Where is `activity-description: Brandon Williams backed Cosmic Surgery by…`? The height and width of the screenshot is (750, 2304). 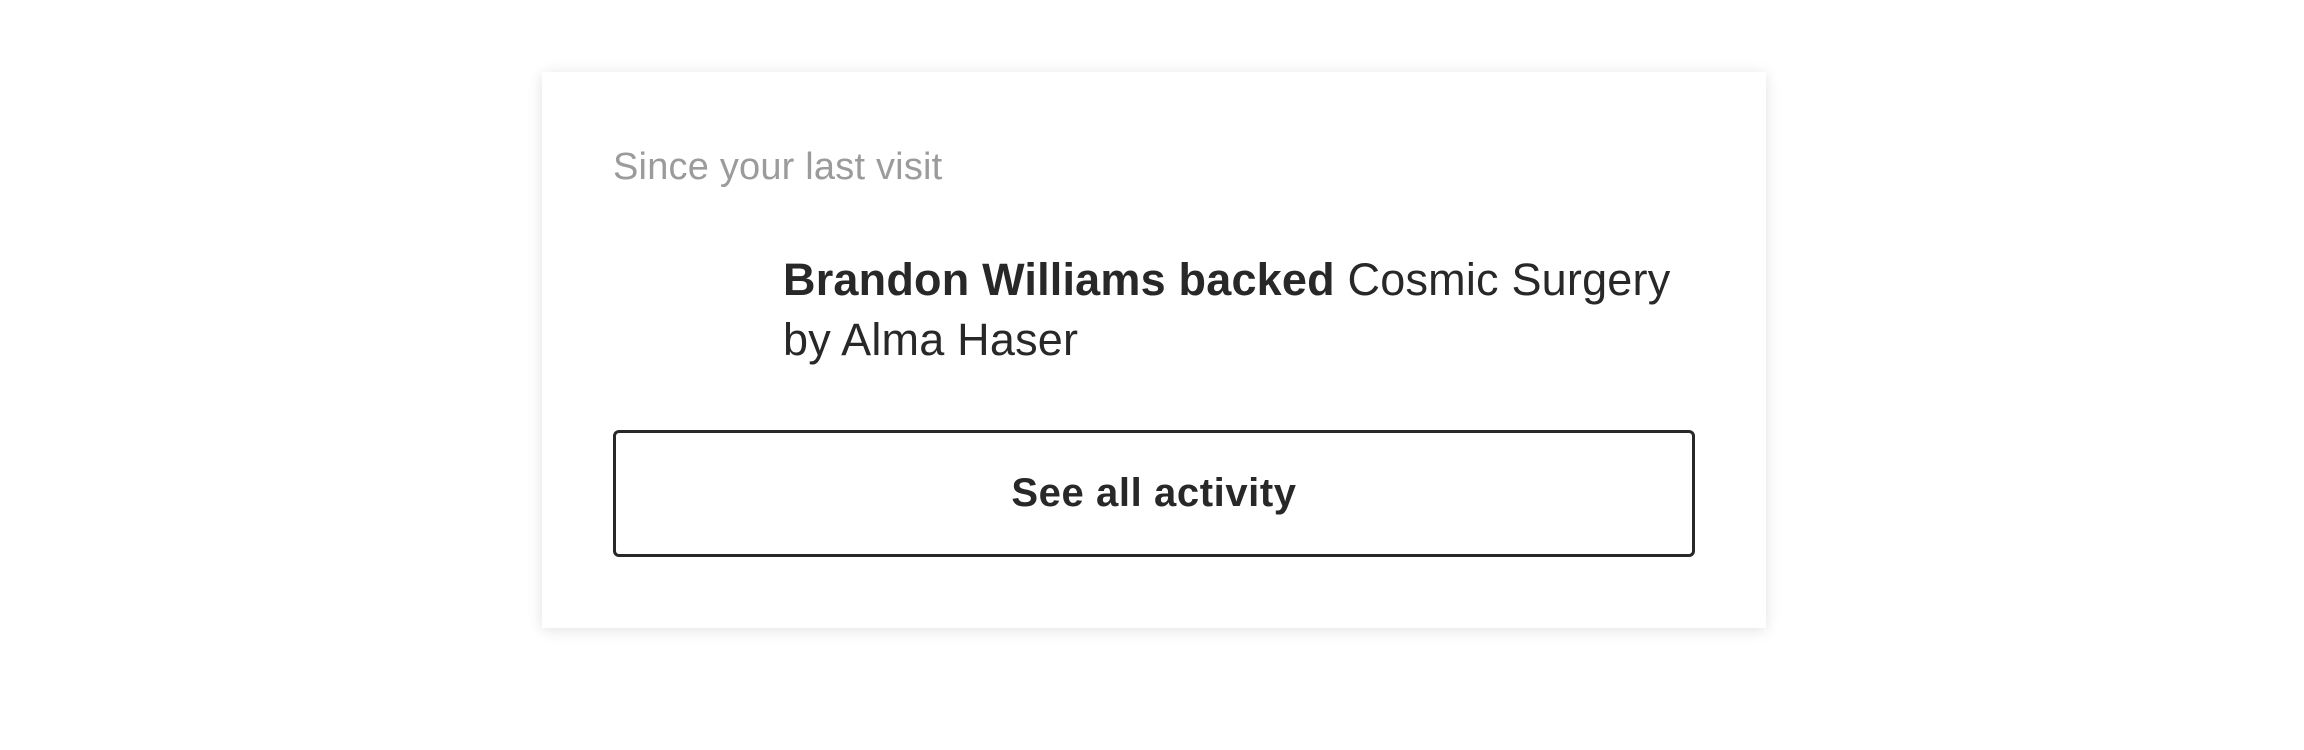
activity-description: Brandon Williams backed Cosmic Surgery by… is located at coordinates (1243, 310).